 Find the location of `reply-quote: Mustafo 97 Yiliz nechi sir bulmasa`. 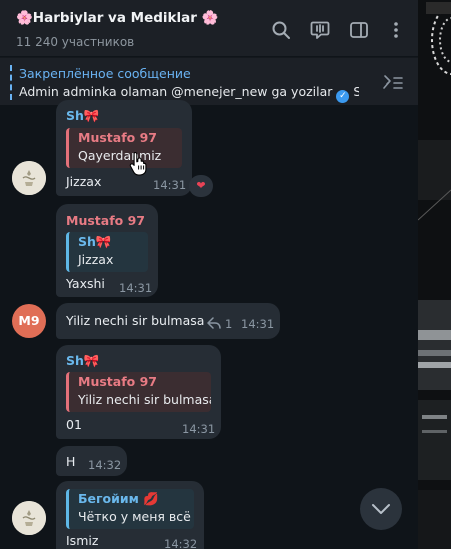

reply-quote: Mustafo 97 Yiliz nechi sir bulmasa is located at coordinates (138, 392).